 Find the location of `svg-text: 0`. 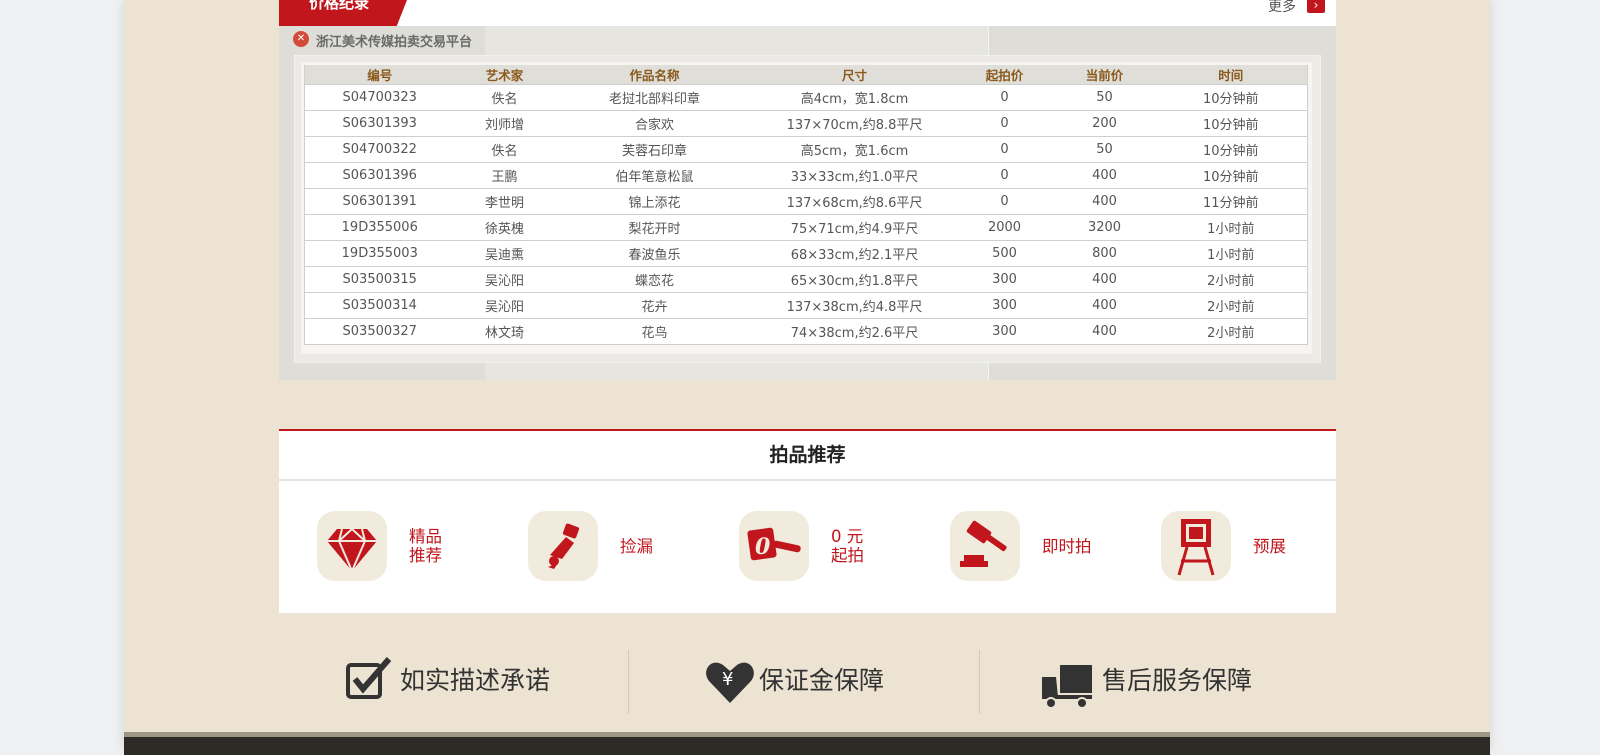

svg-text: 0 is located at coordinates (763, 547).